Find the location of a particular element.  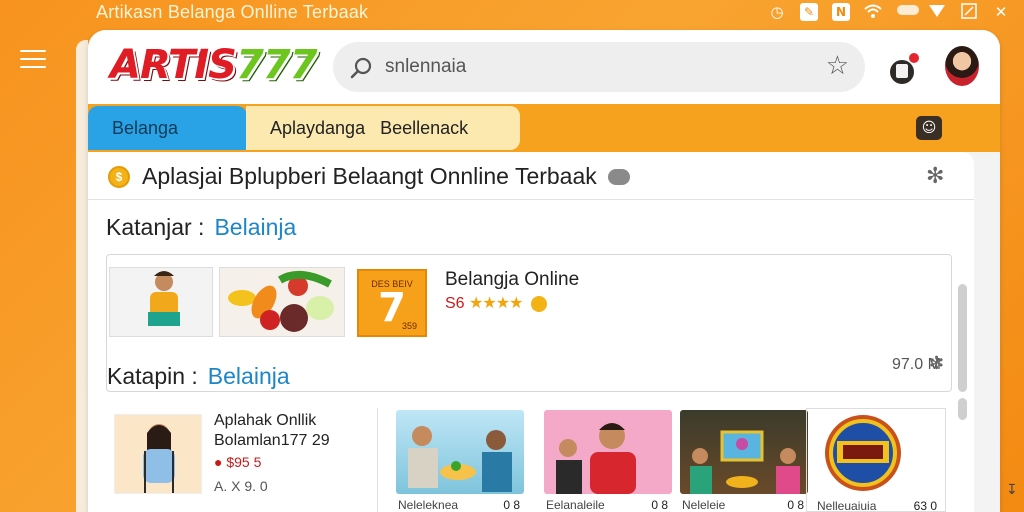

item-meta: A. X 9. 0 is located at coordinates (241, 486).